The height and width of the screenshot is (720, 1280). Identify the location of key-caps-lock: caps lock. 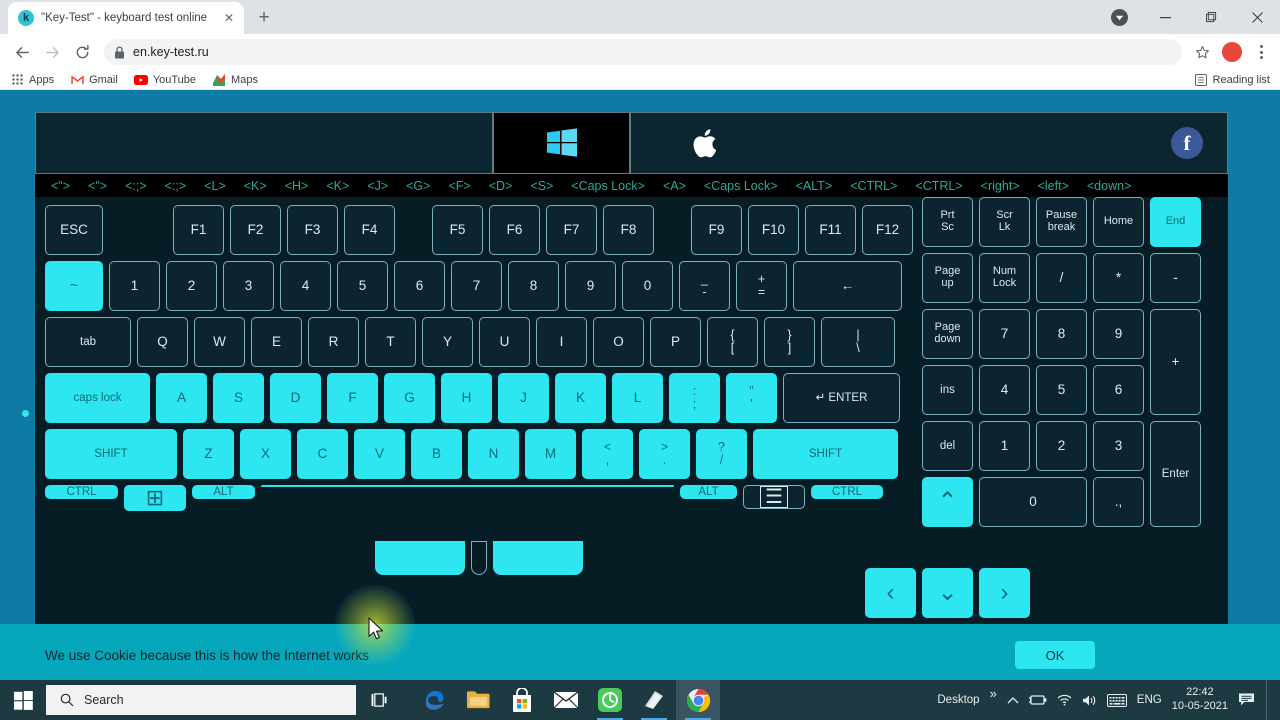
(97, 398).